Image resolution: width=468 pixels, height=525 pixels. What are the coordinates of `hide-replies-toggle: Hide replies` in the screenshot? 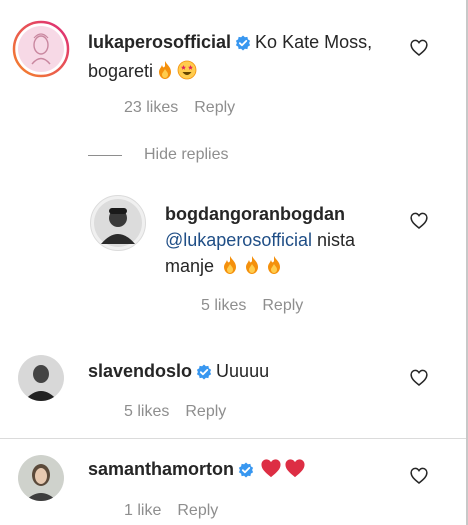 It's located at (158, 155).